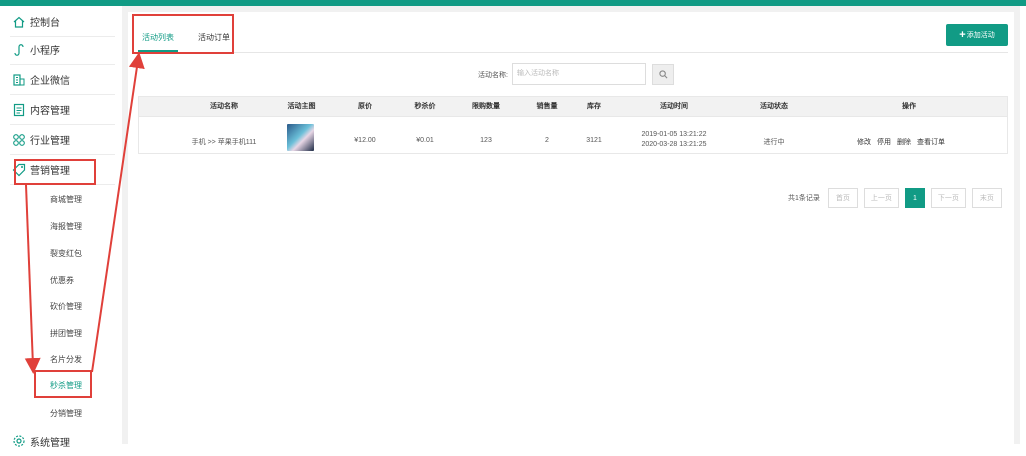 This screenshot has height=456, width=1026. What do you see at coordinates (50, 443) in the screenshot?
I see `sidebar-item-label: 系统管理` at bounding box center [50, 443].